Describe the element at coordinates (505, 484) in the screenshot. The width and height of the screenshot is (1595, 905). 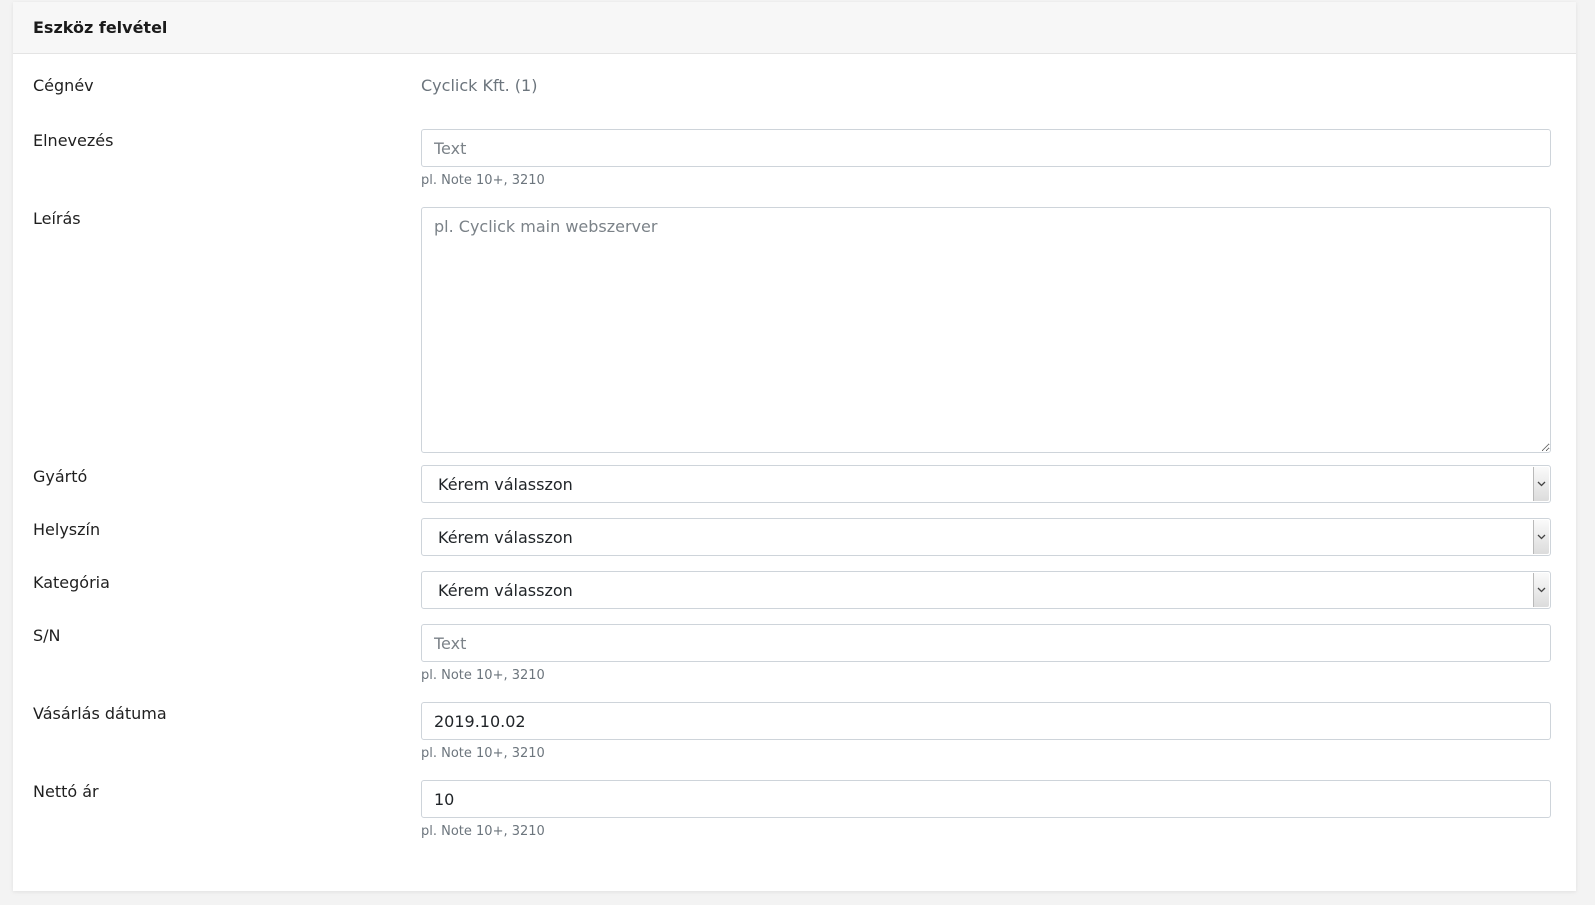
I see `manufacturer-selected-value: Kérem válasszon` at that location.